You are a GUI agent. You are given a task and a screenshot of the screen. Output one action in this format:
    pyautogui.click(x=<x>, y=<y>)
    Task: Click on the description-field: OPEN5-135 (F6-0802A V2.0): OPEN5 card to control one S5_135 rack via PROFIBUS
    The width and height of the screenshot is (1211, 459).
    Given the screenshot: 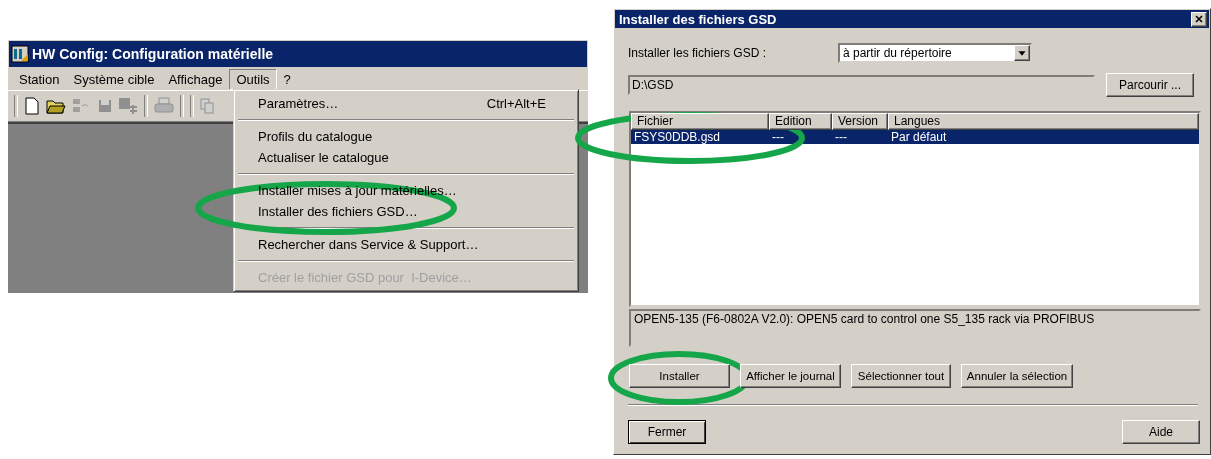 What is the action you would take?
    pyautogui.click(x=915, y=328)
    